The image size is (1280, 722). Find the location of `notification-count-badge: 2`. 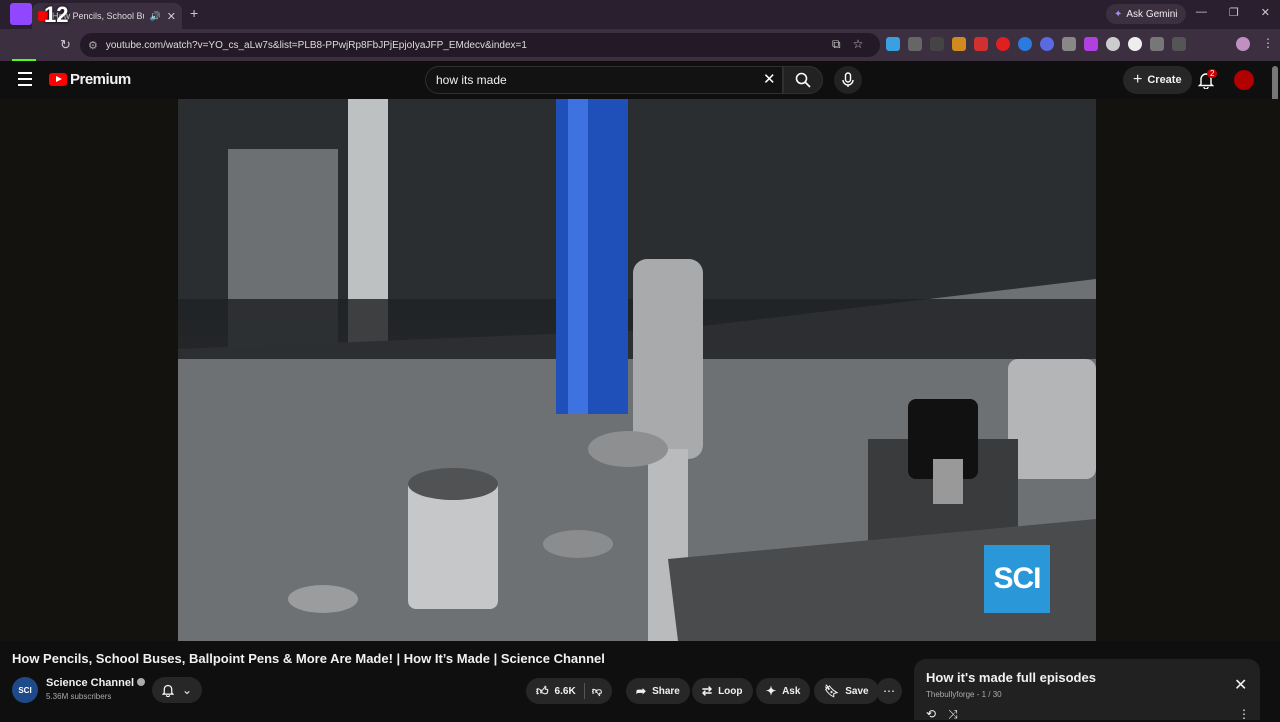

notification-count-badge: 2 is located at coordinates (1212, 73).